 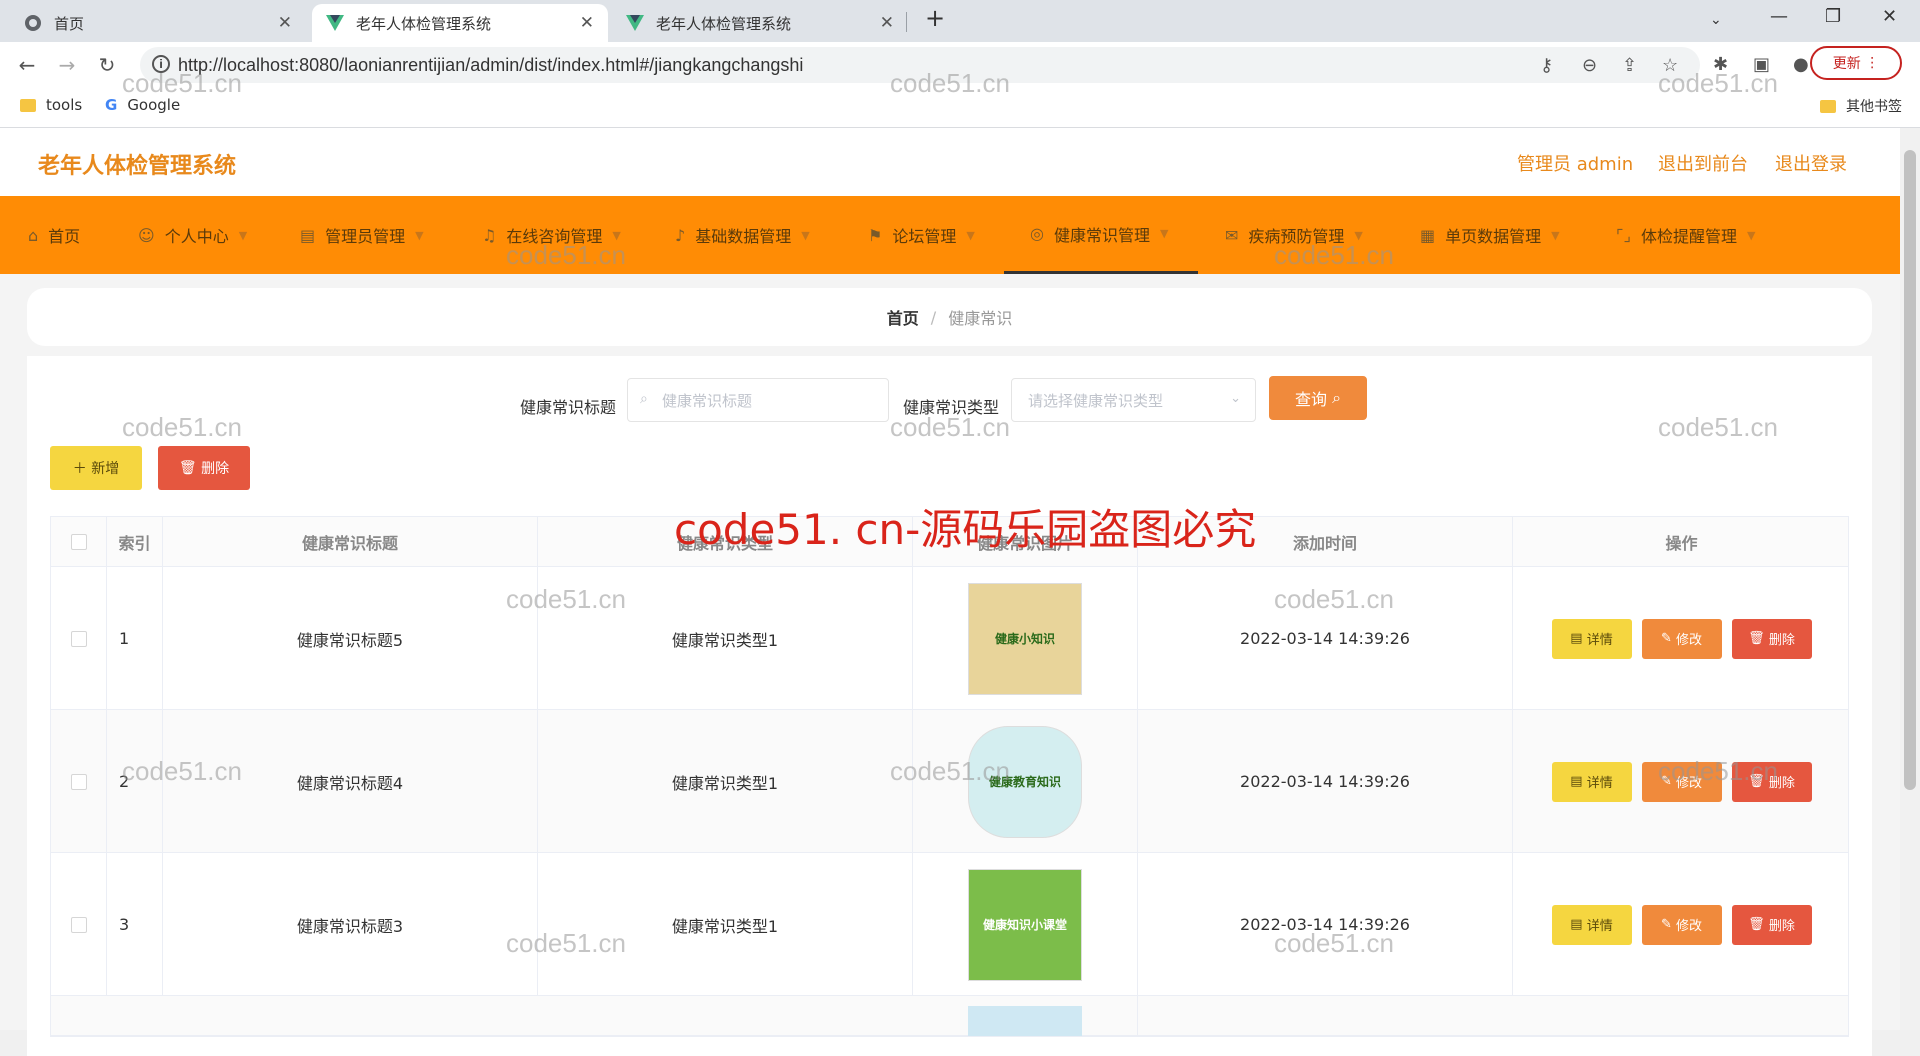 I want to click on zoom-icon: ⊖, so click(x=1589, y=65).